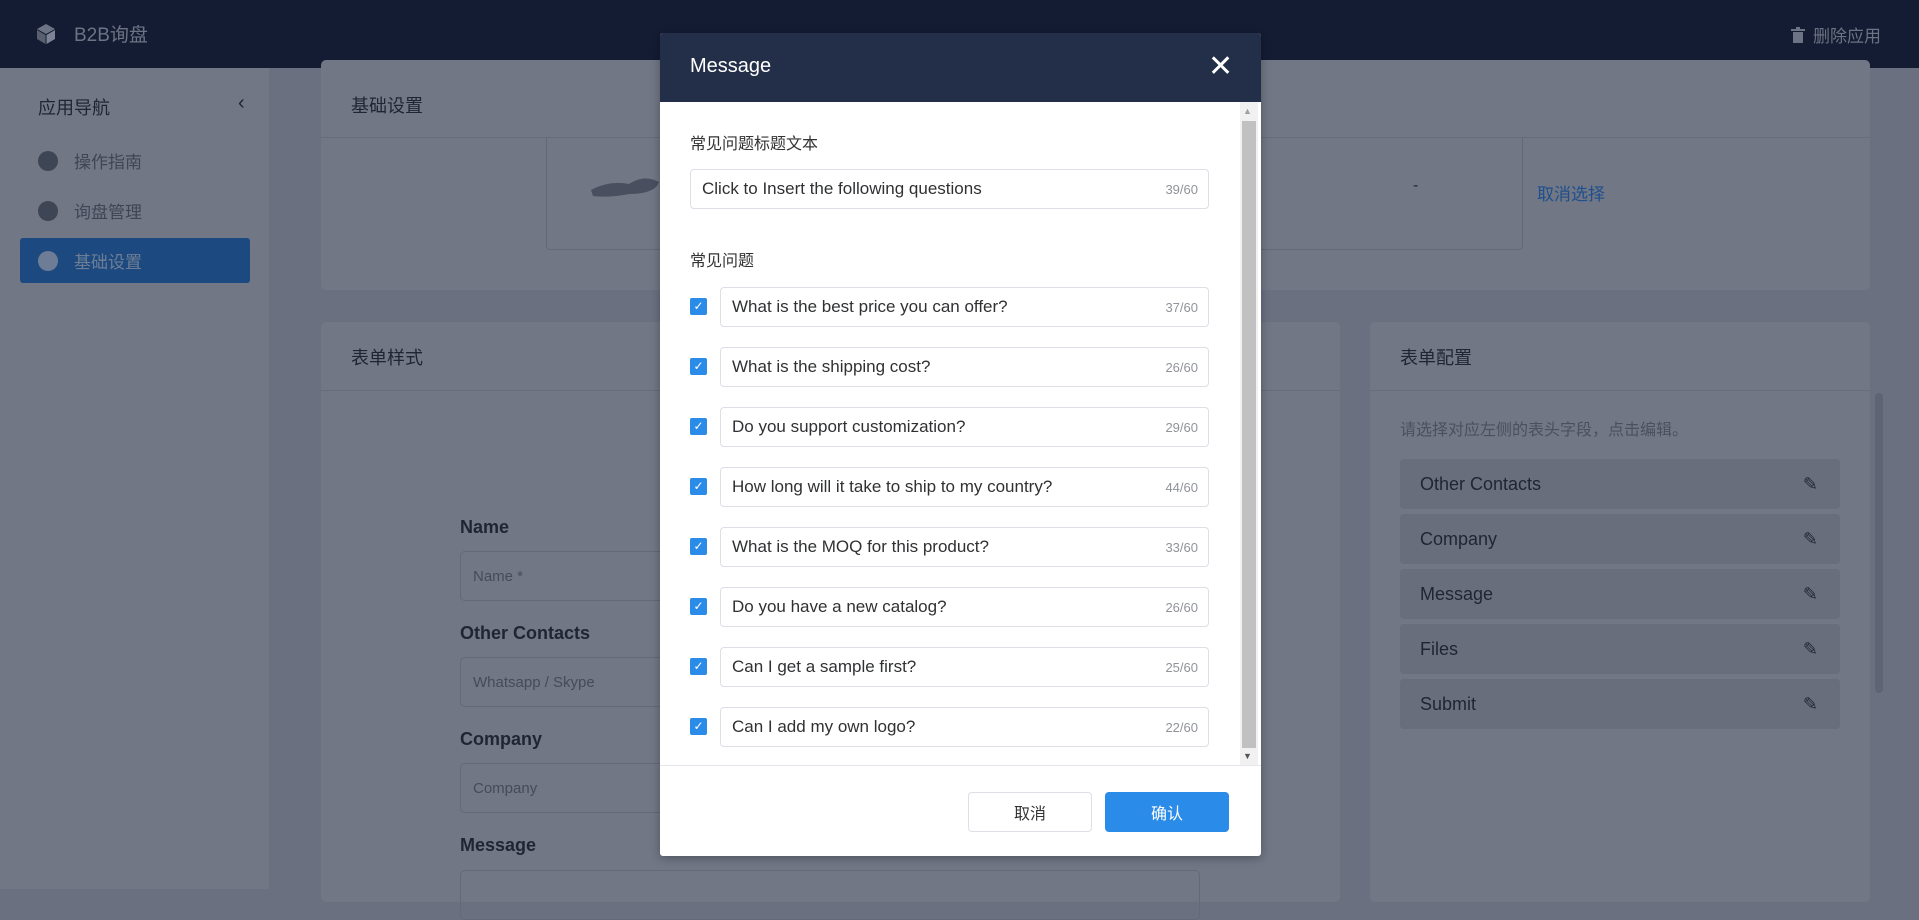  Describe the element at coordinates (731, 66) in the screenshot. I see `modal-title: Message` at that location.